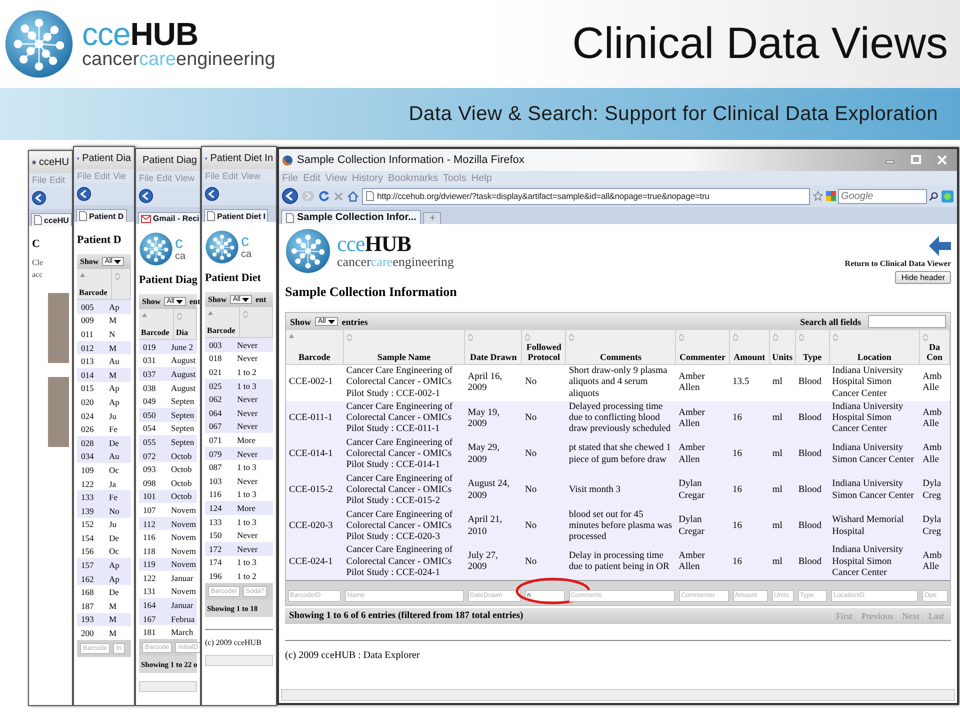 The image size is (960, 720). Describe the element at coordinates (432, 218) in the screenshot. I see `new-tab-button: +` at that location.